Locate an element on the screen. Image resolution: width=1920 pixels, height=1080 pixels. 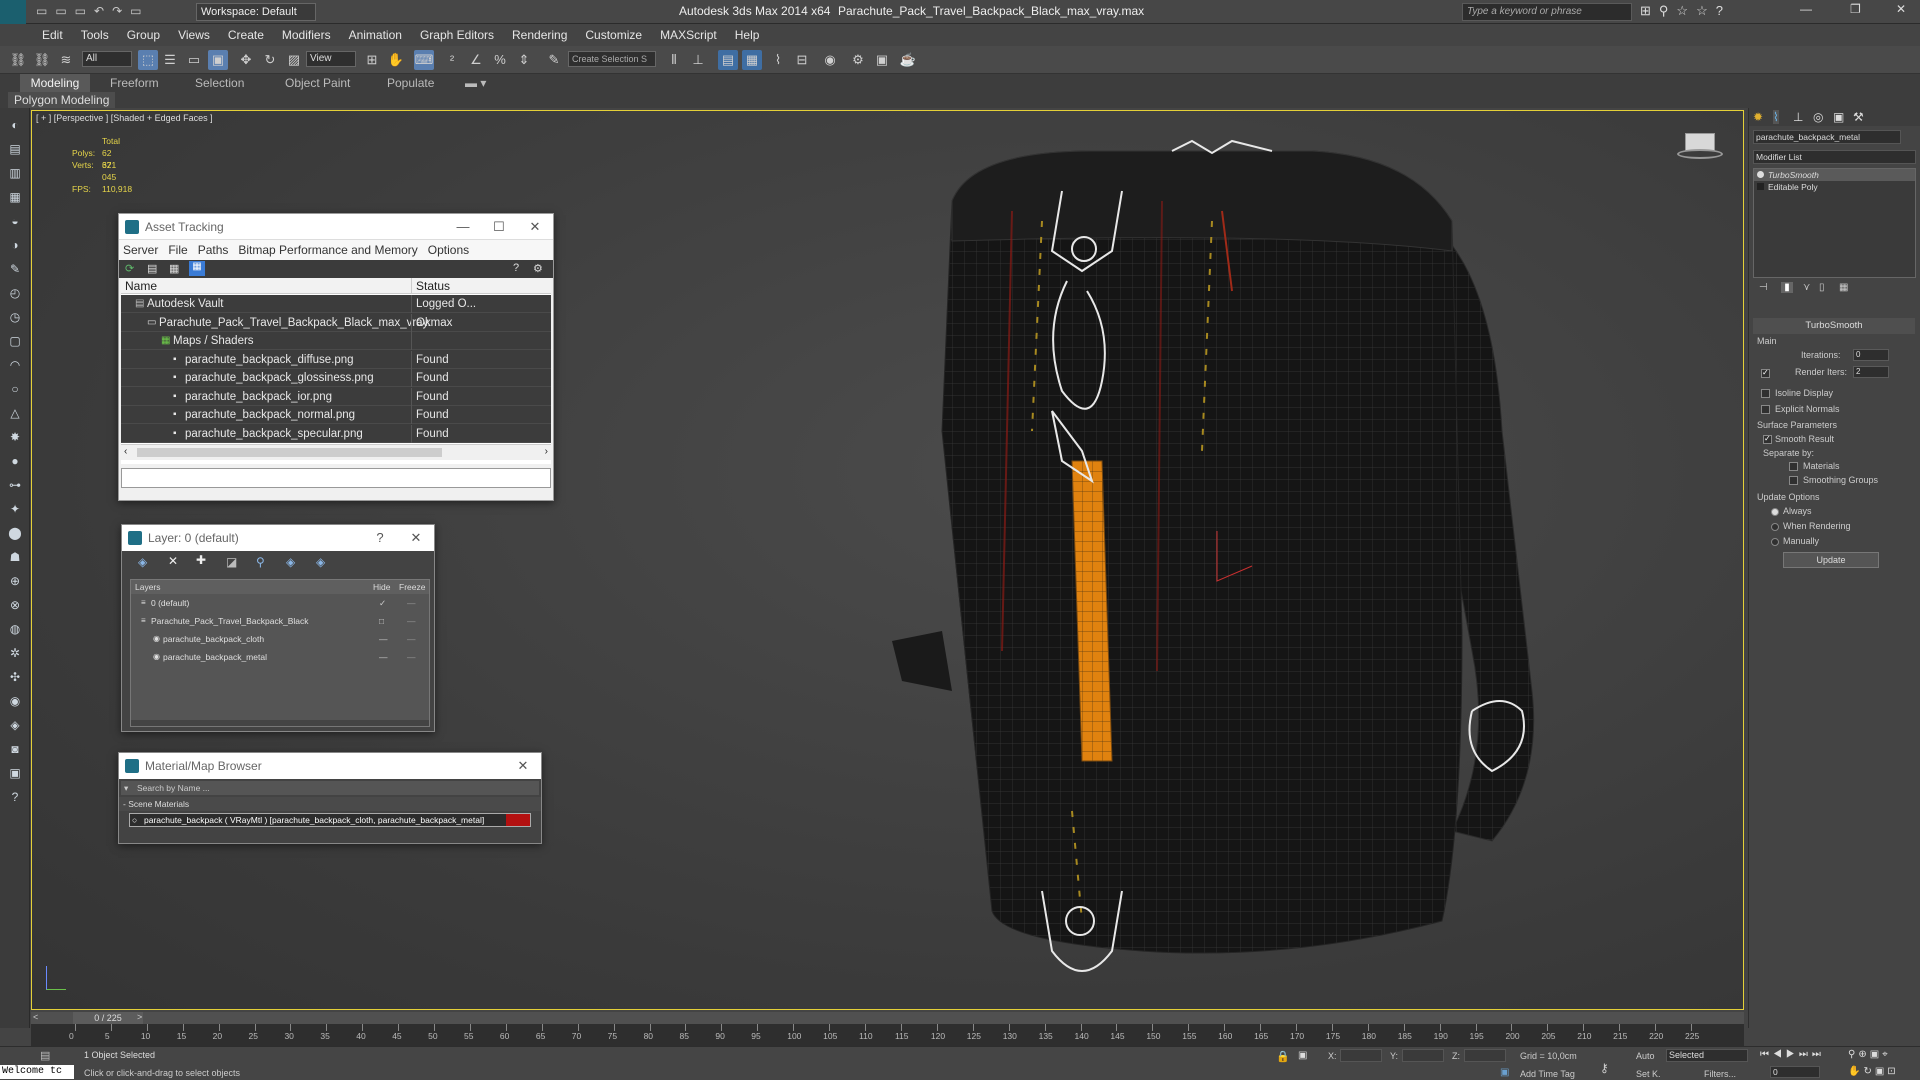
left-tool-icon: ✎ is located at coordinates (15, 269).